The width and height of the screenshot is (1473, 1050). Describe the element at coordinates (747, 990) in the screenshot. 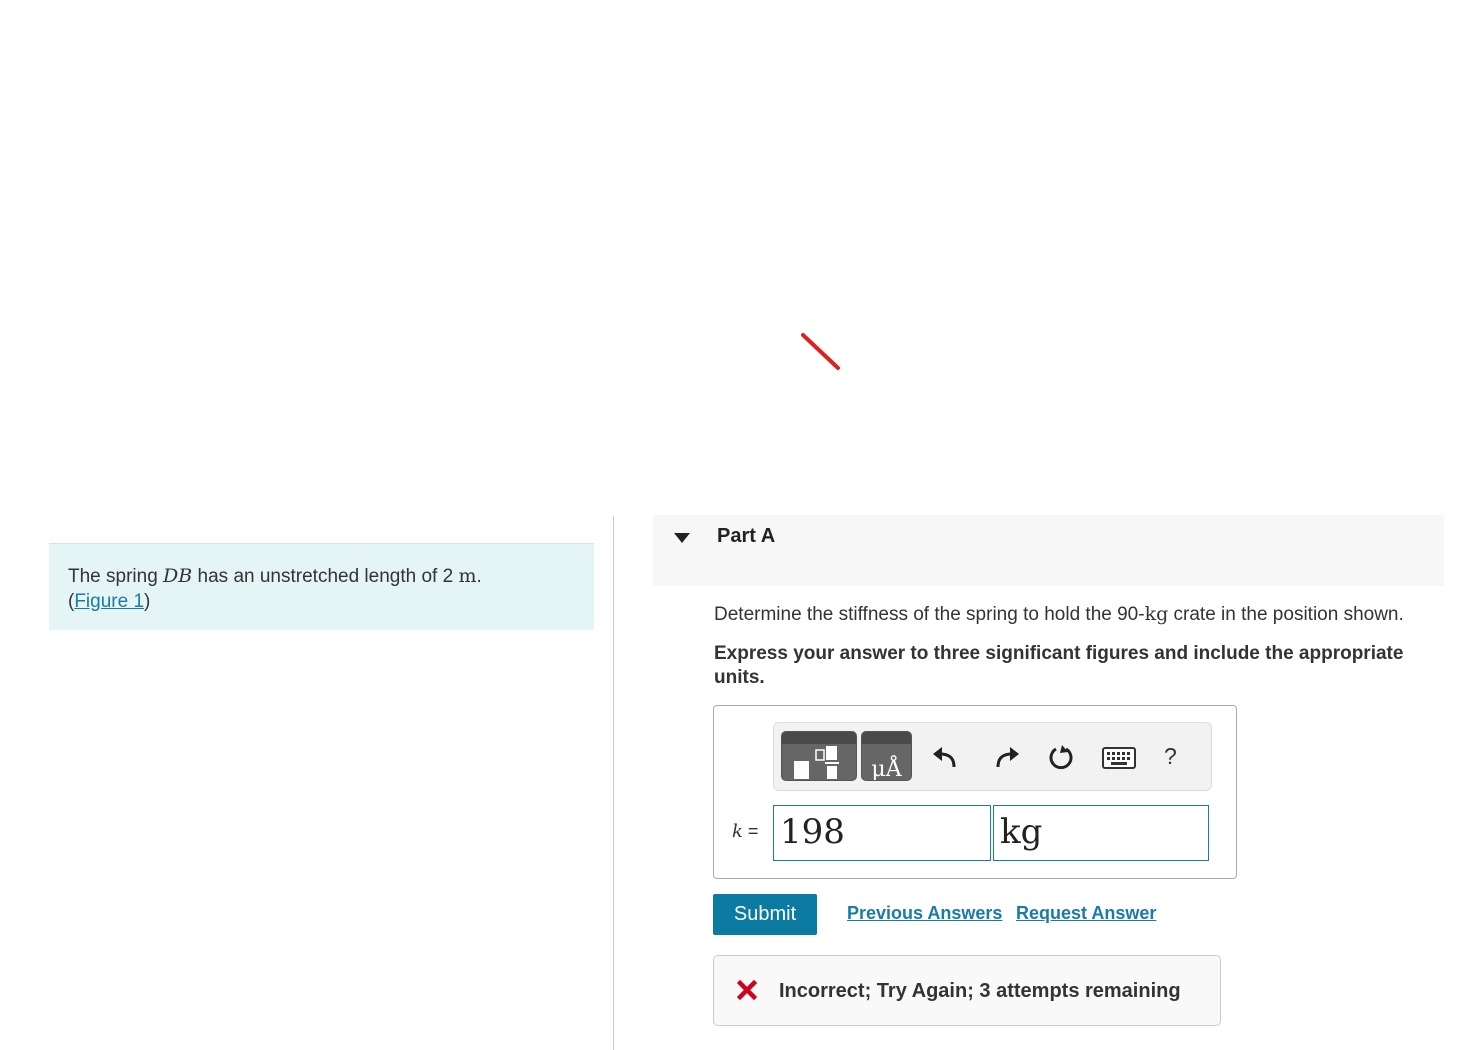

I see `error-x-icon` at that location.